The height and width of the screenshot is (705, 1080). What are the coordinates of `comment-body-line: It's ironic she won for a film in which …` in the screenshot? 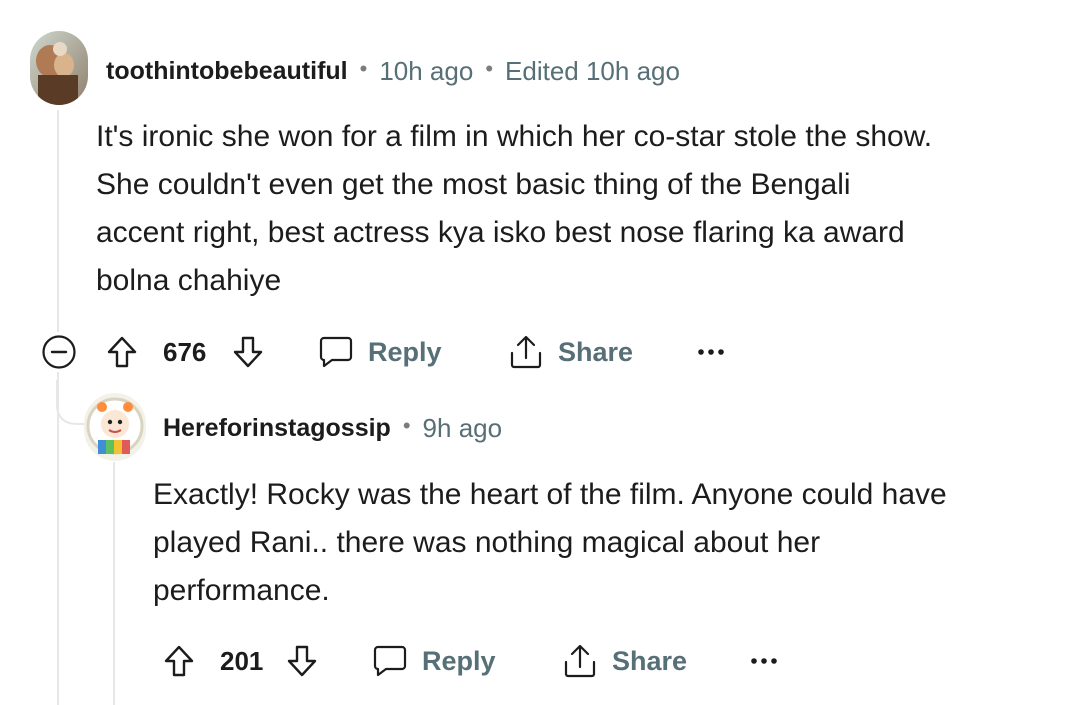 It's located at (514, 136).